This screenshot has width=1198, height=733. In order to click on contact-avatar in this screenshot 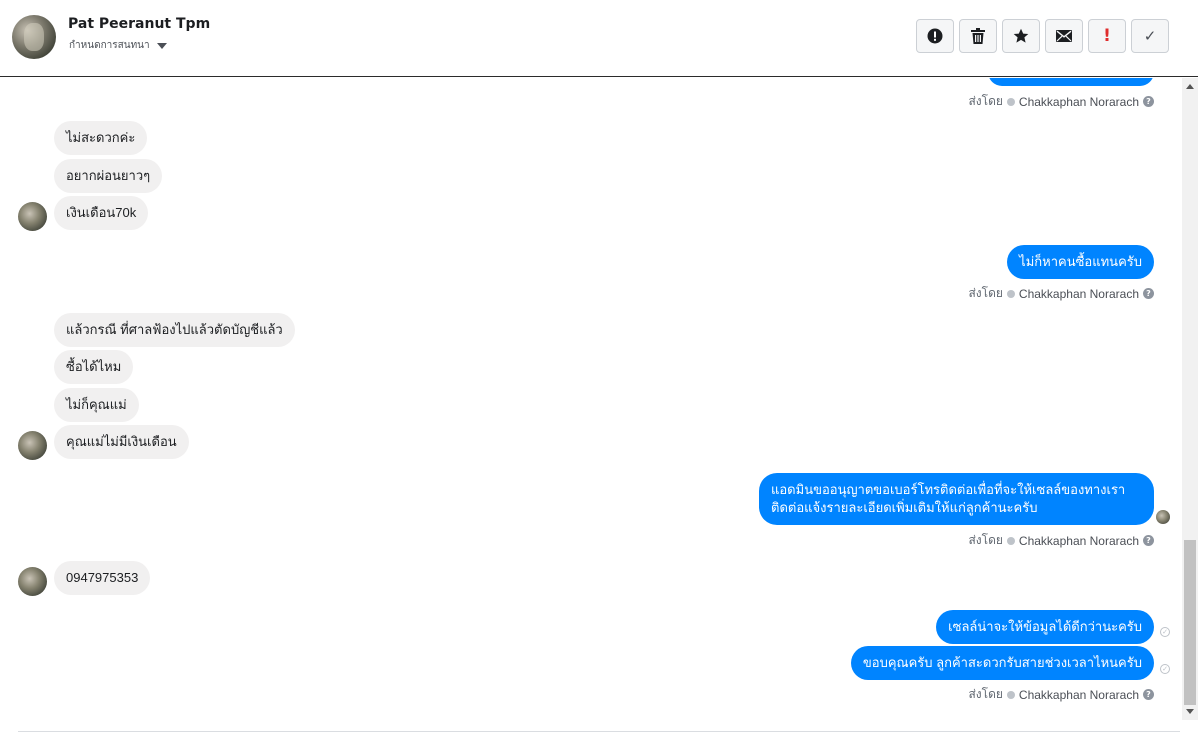, I will do `click(34, 37)`.